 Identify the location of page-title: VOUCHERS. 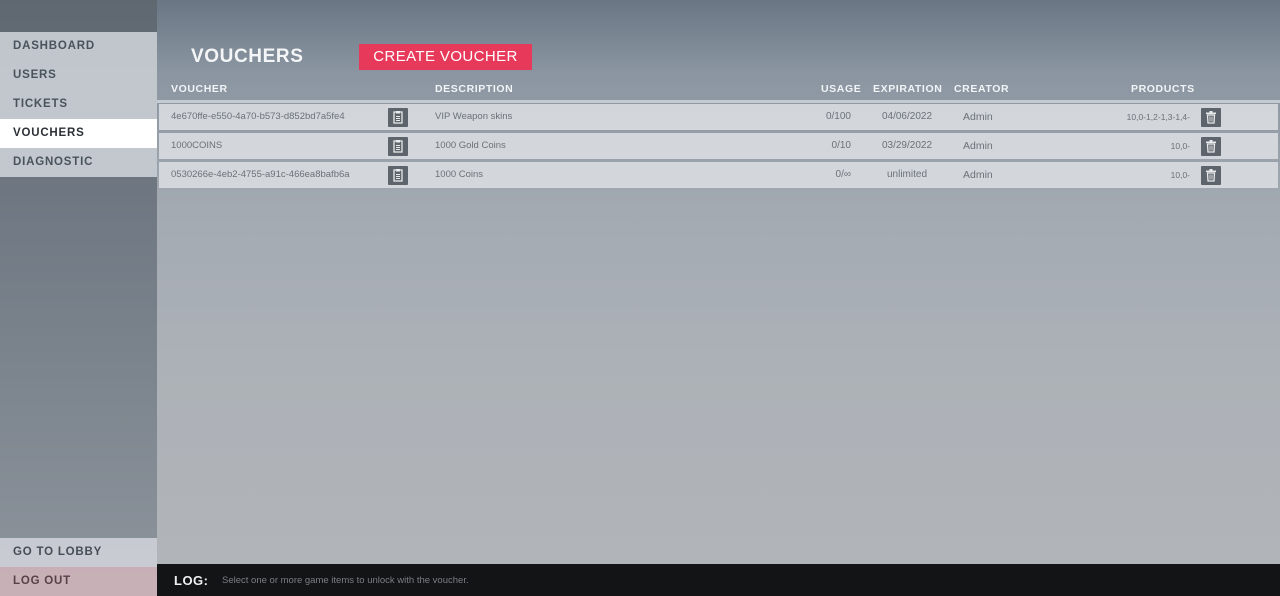
(247, 56).